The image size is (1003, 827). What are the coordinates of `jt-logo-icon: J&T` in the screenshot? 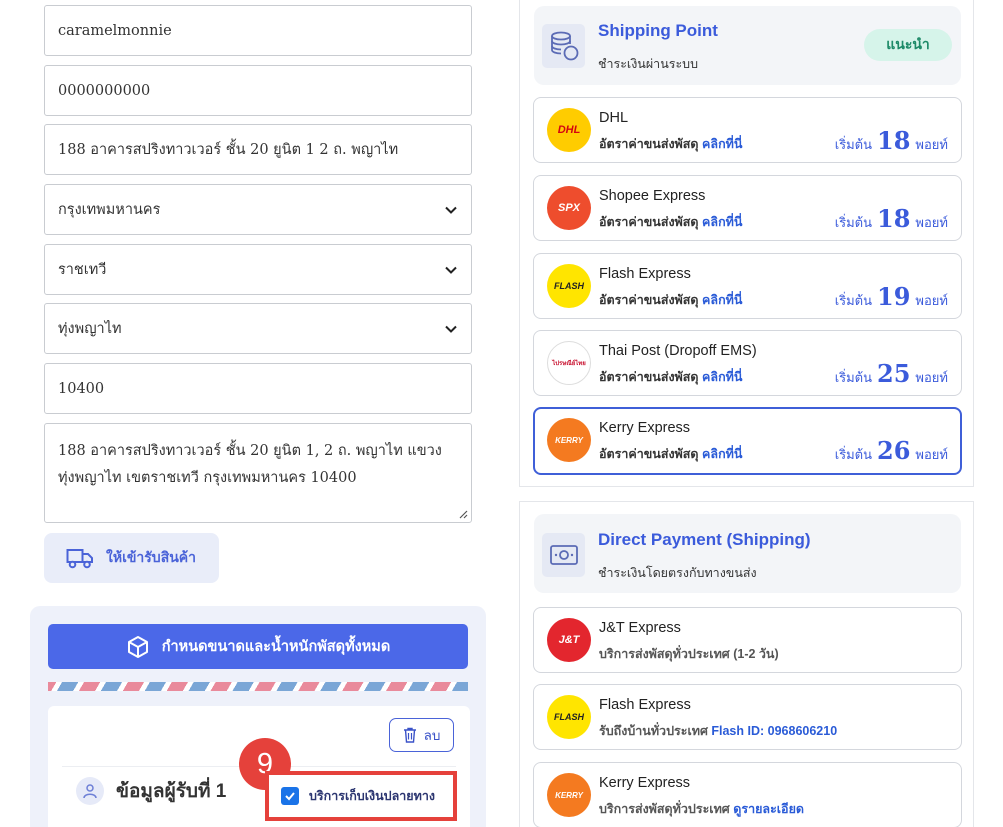 It's located at (569, 640).